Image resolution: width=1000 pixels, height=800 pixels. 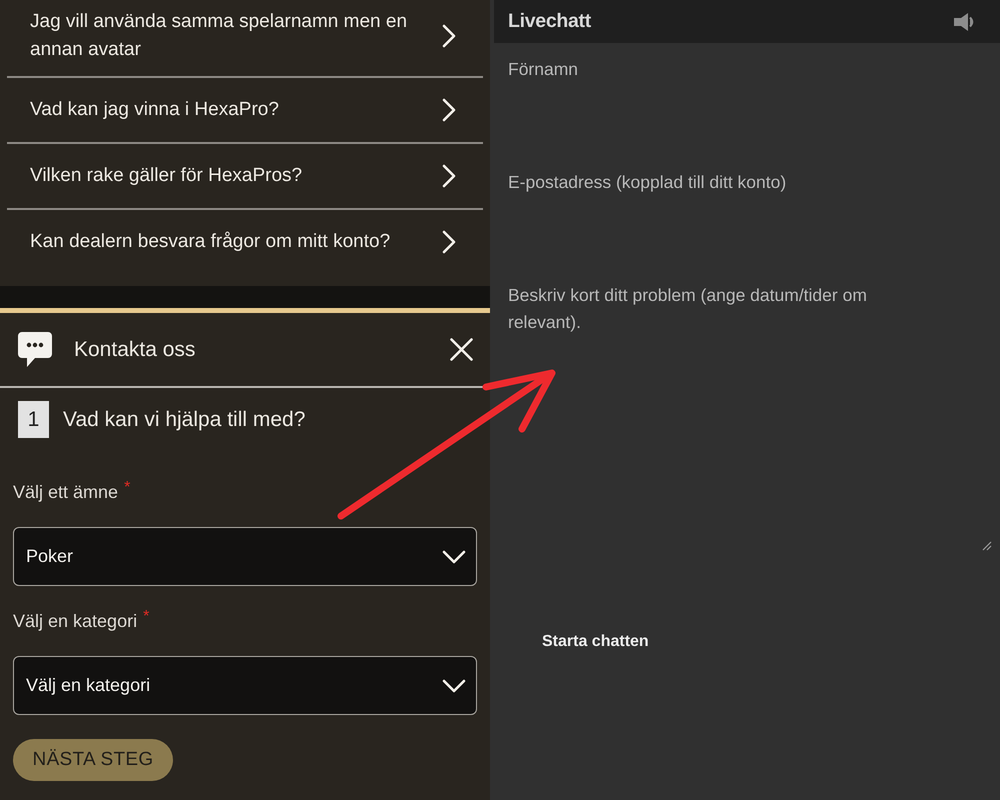 I want to click on speaker-icon, so click(x=965, y=22).